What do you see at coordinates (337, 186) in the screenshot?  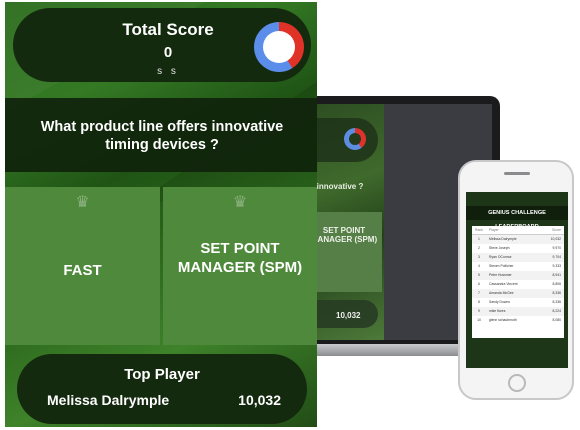 I see `laptop-question-text: s innovative ?` at bounding box center [337, 186].